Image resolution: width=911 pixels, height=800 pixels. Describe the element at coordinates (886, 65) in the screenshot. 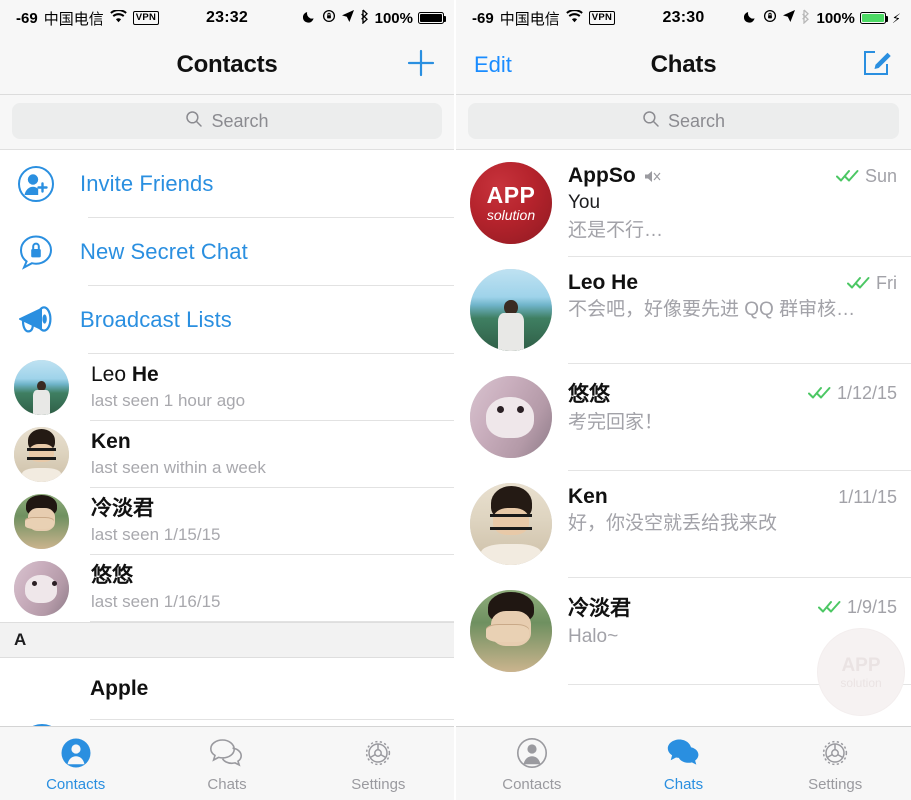

I see `compose-button` at that location.